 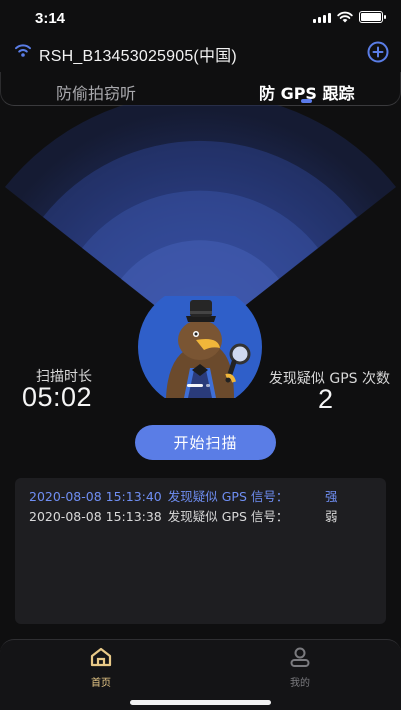 I want to click on battery-icon, so click(x=372, y=17).